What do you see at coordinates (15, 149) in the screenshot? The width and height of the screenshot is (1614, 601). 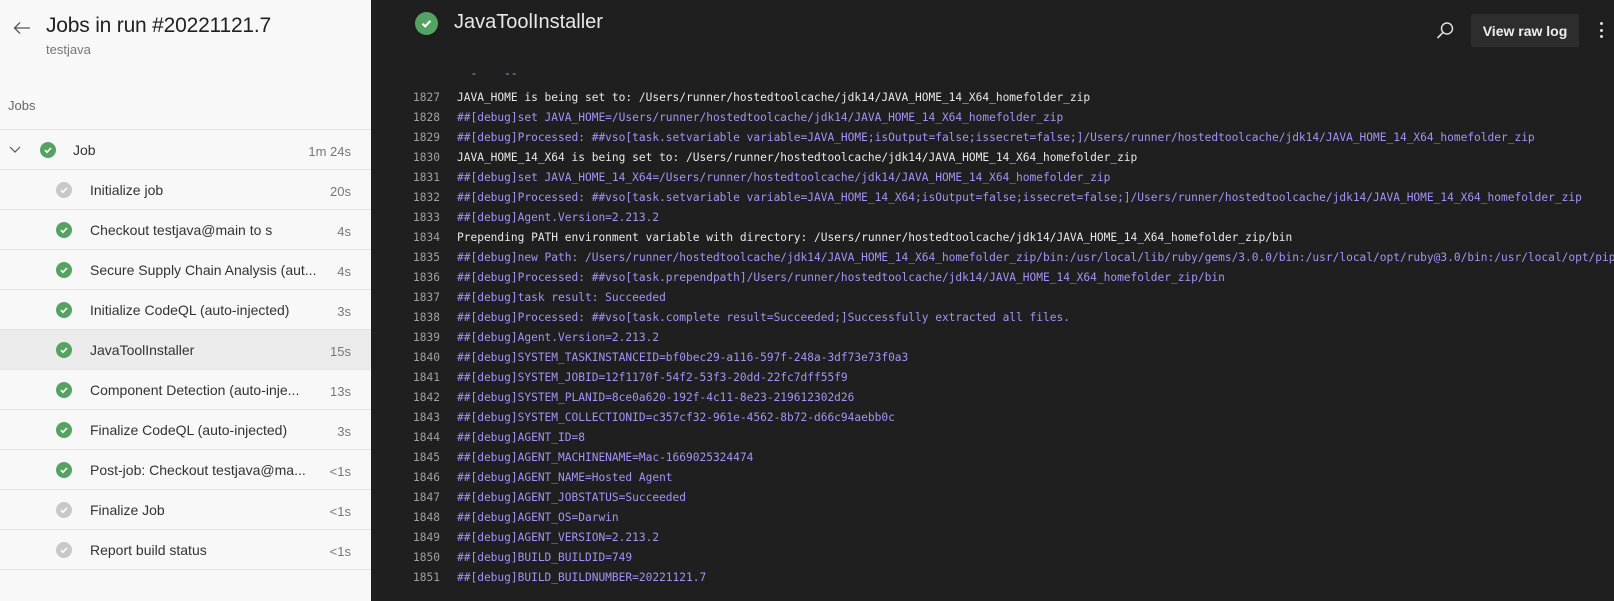 I see `chevron-down-icon` at bounding box center [15, 149].